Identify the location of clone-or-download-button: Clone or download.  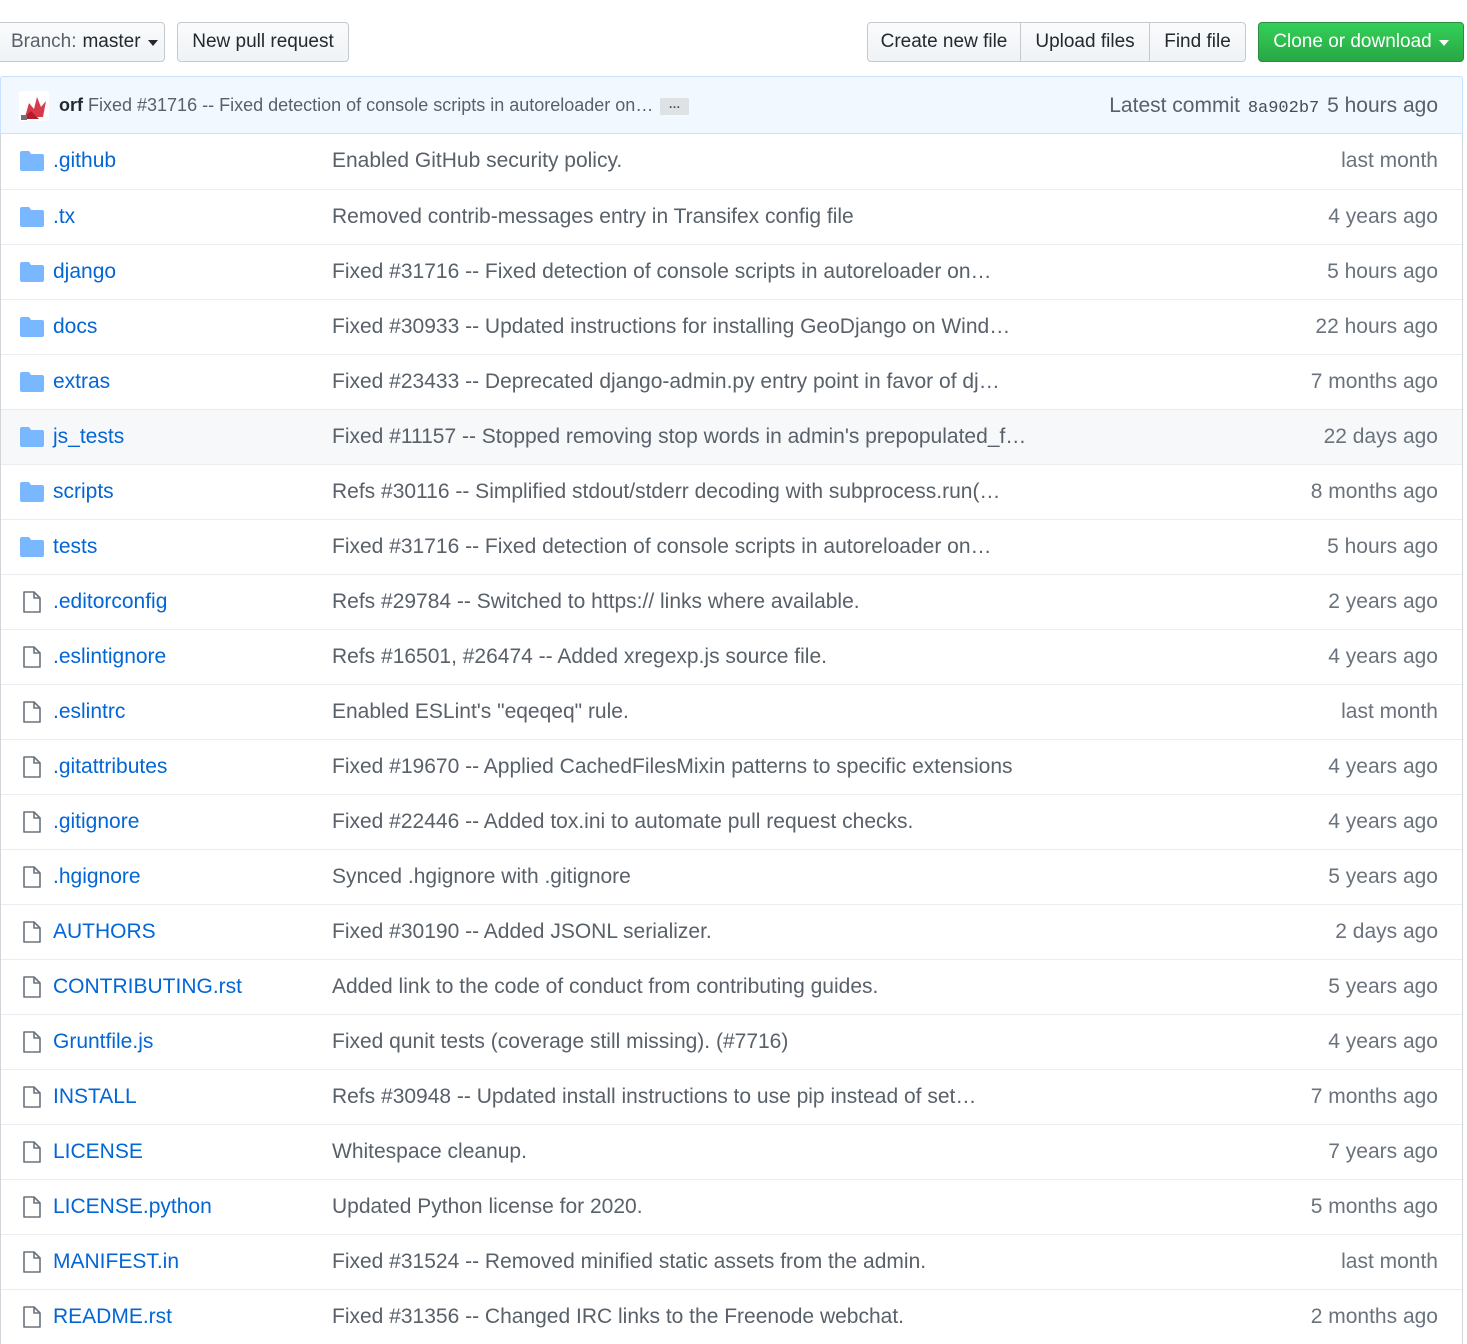
(1361, 42).